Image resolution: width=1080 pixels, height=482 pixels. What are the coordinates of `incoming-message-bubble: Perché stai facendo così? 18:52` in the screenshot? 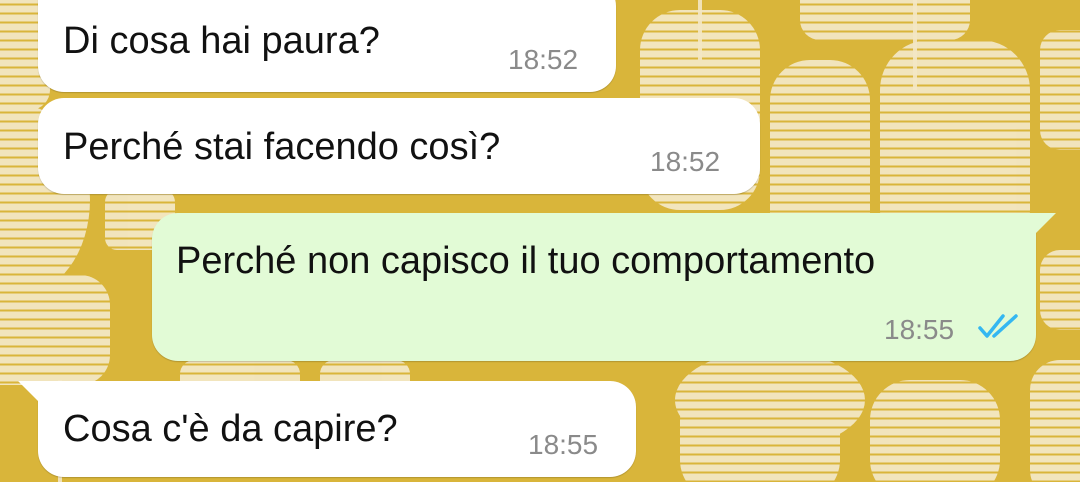 It's located at (399, 146).